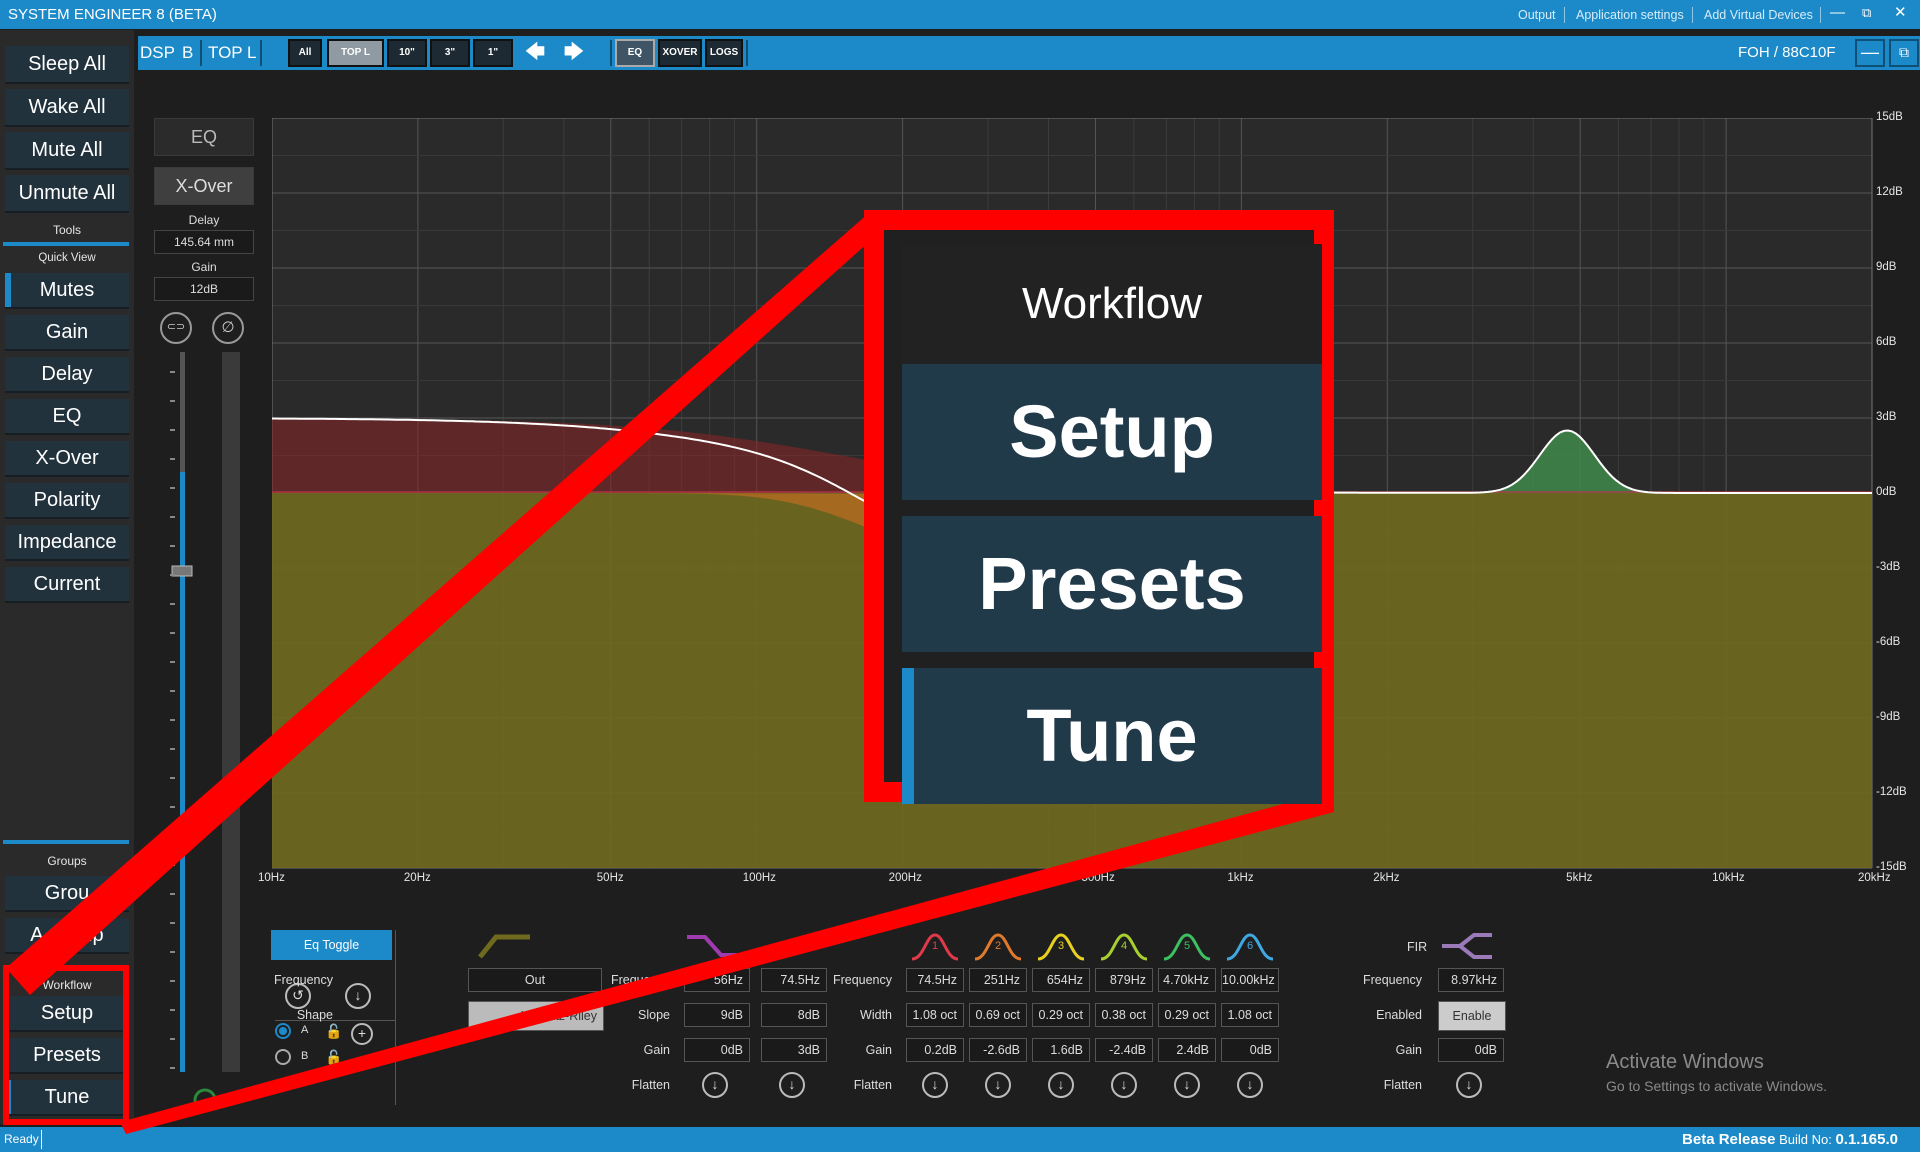 The image size is (1920, 1152). Describe the element at coordinates (712, 946) in the screenshot. I see `low-shelf-icon` at that location.